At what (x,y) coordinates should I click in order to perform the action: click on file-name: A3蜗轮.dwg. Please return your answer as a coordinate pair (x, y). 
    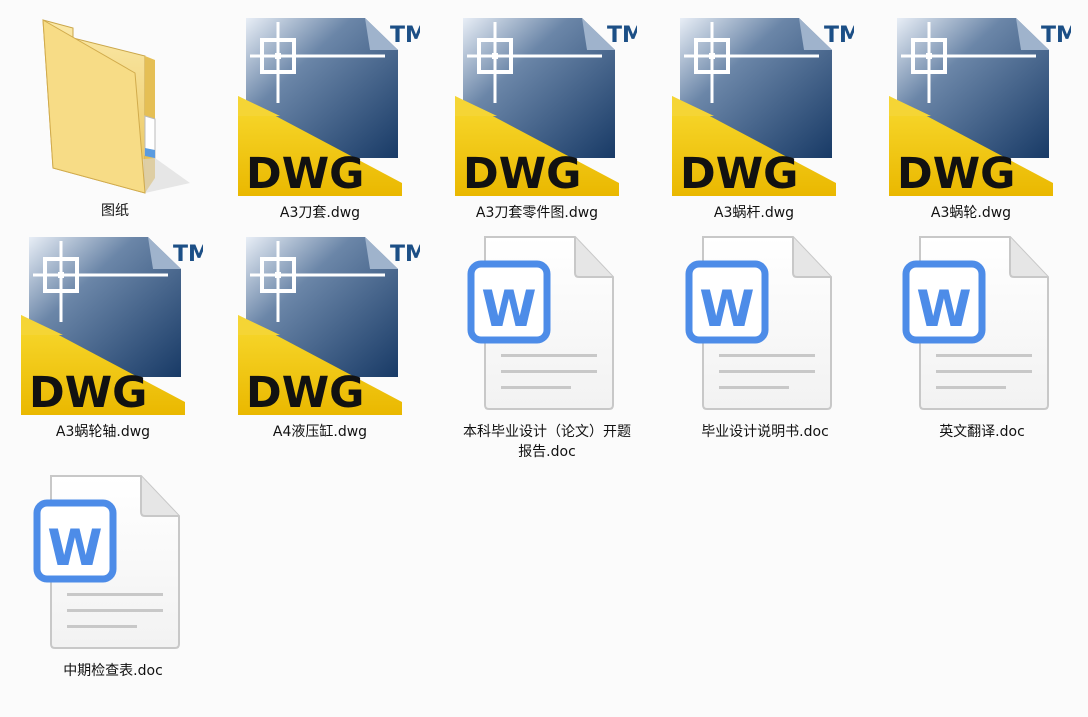
    Looking at the image, I should click on (971, 213).